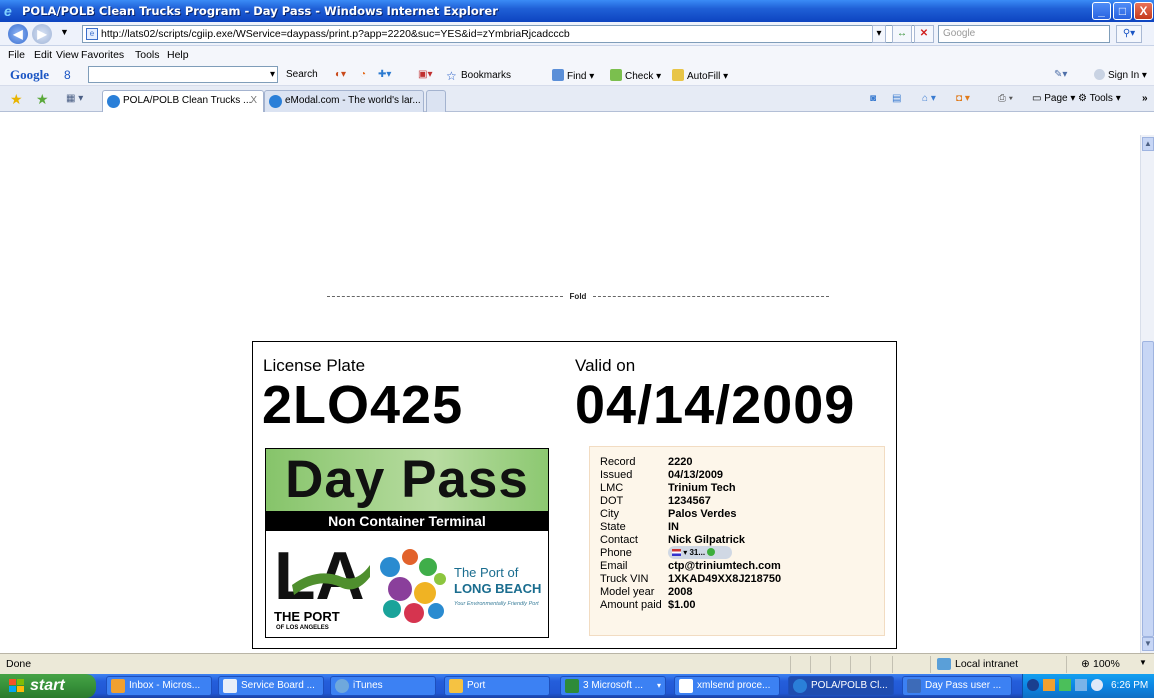 This screenshot has height=698, width=1154. What do you see at coordinates (700, 75) in the screenshot?
I see `autofill-button: AutoFill ▾` at bounding box center [700, 75].